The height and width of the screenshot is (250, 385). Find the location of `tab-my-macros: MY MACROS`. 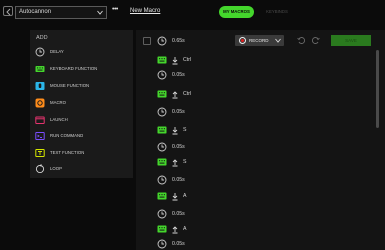

tab-my-macros: MY MACROS is located at coordinates (236, 12).